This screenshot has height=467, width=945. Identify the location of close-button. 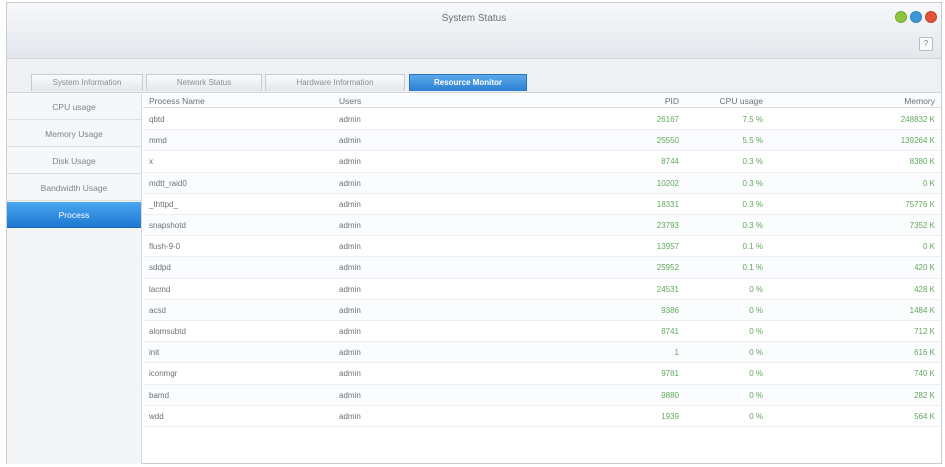
(931, 17).